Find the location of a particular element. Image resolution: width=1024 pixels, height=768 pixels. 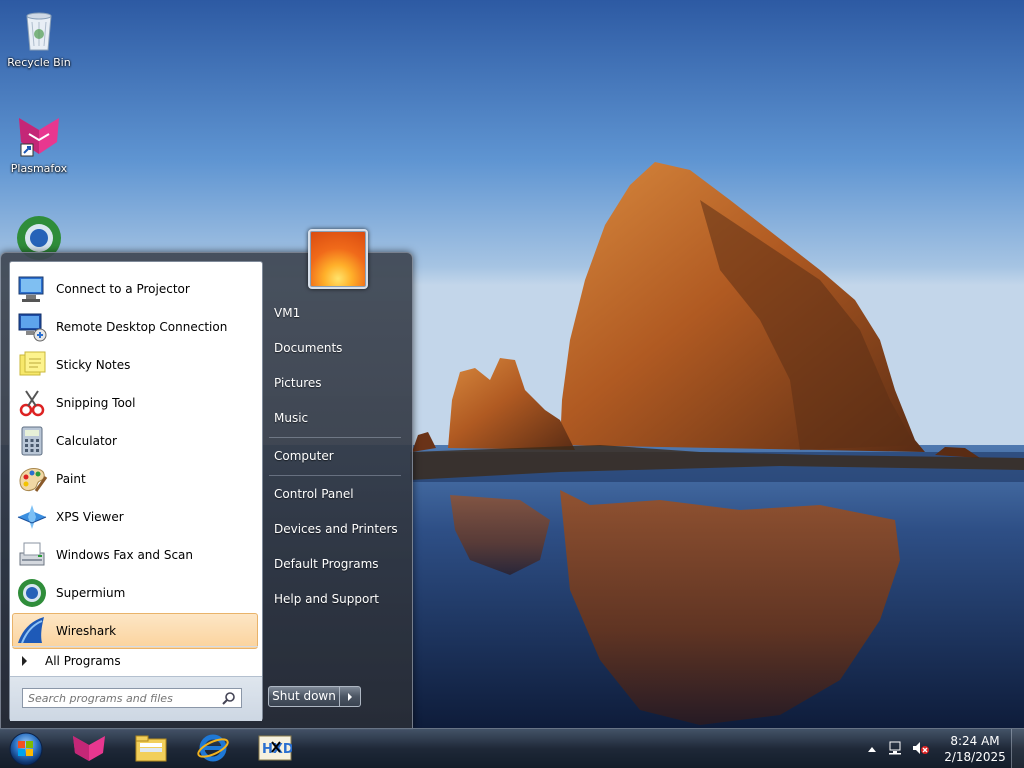

place-documents: Documents is located at coordinates (335, 348).